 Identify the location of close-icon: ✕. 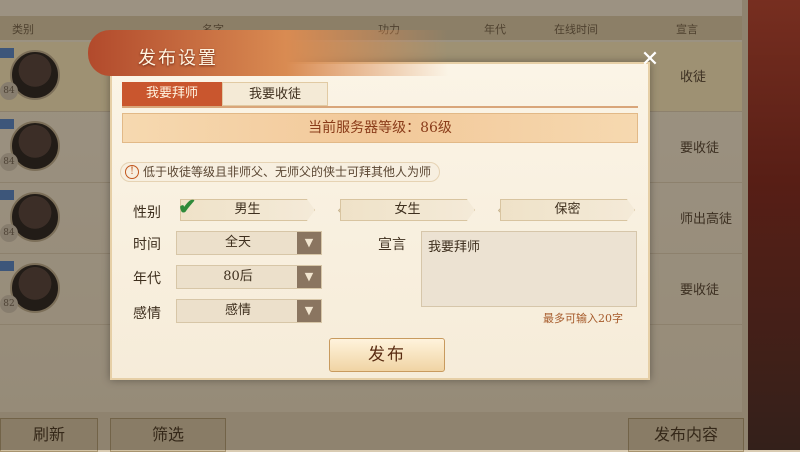
(650, 59).